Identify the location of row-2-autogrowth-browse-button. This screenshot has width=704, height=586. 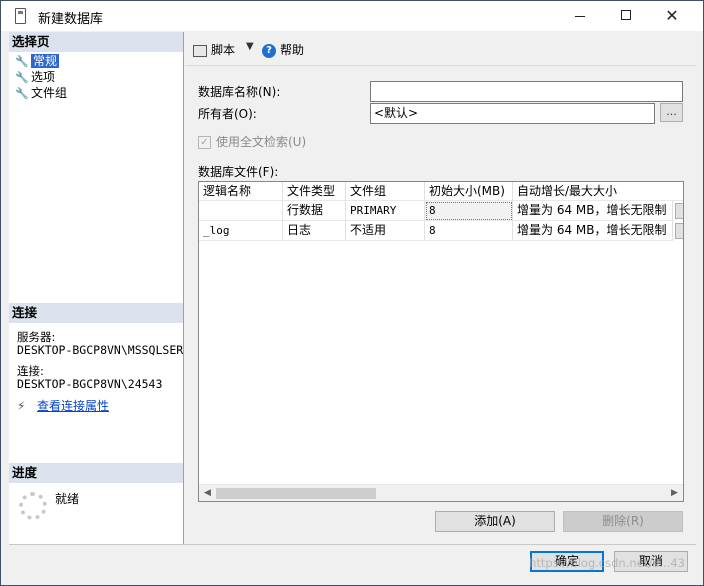
(679, 231).